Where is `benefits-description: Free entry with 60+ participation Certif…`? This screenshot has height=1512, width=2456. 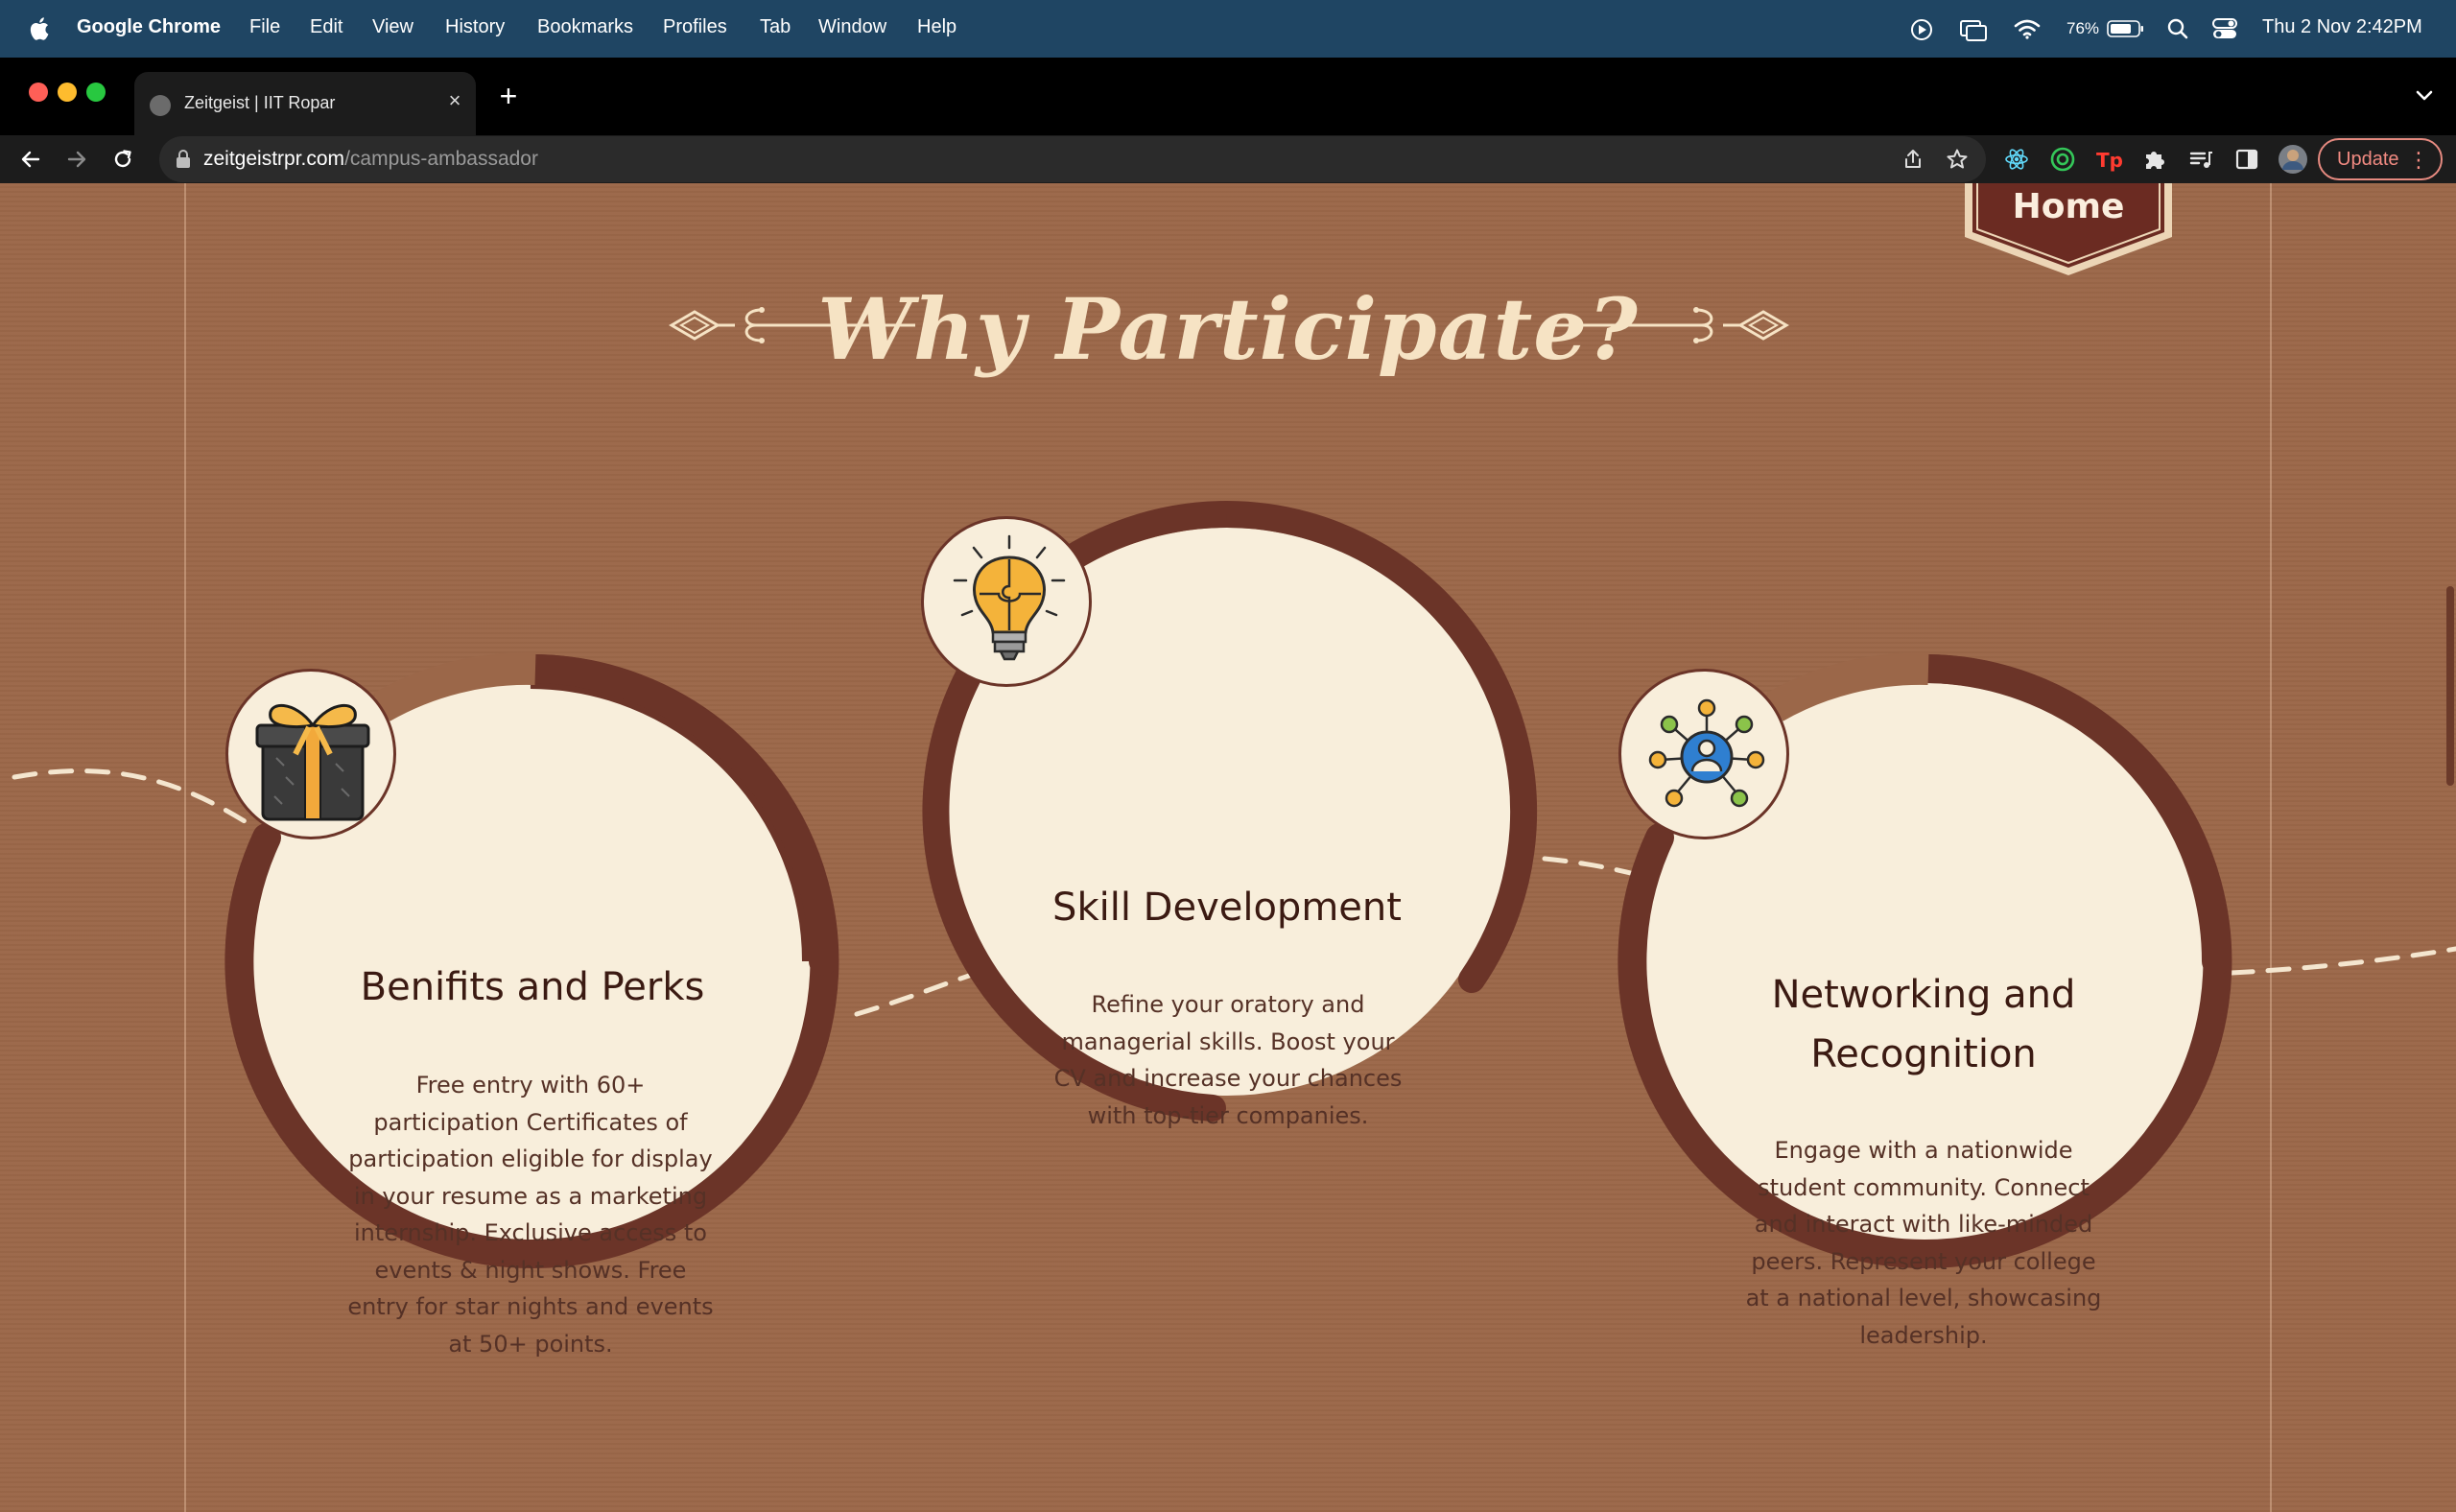
benefits-description: Free entry with 60+ participation Certif… is located at coordinates (530, 1214).